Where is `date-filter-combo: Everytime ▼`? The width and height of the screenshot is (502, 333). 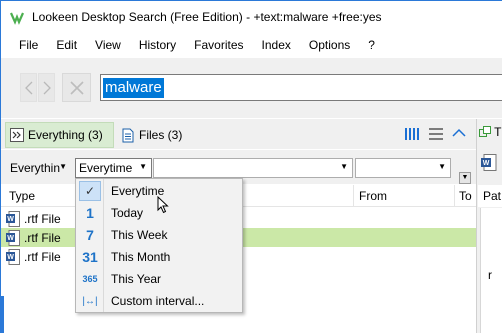 date-filter-combo: Everytime ▼ is located at coordinates (113, 168).